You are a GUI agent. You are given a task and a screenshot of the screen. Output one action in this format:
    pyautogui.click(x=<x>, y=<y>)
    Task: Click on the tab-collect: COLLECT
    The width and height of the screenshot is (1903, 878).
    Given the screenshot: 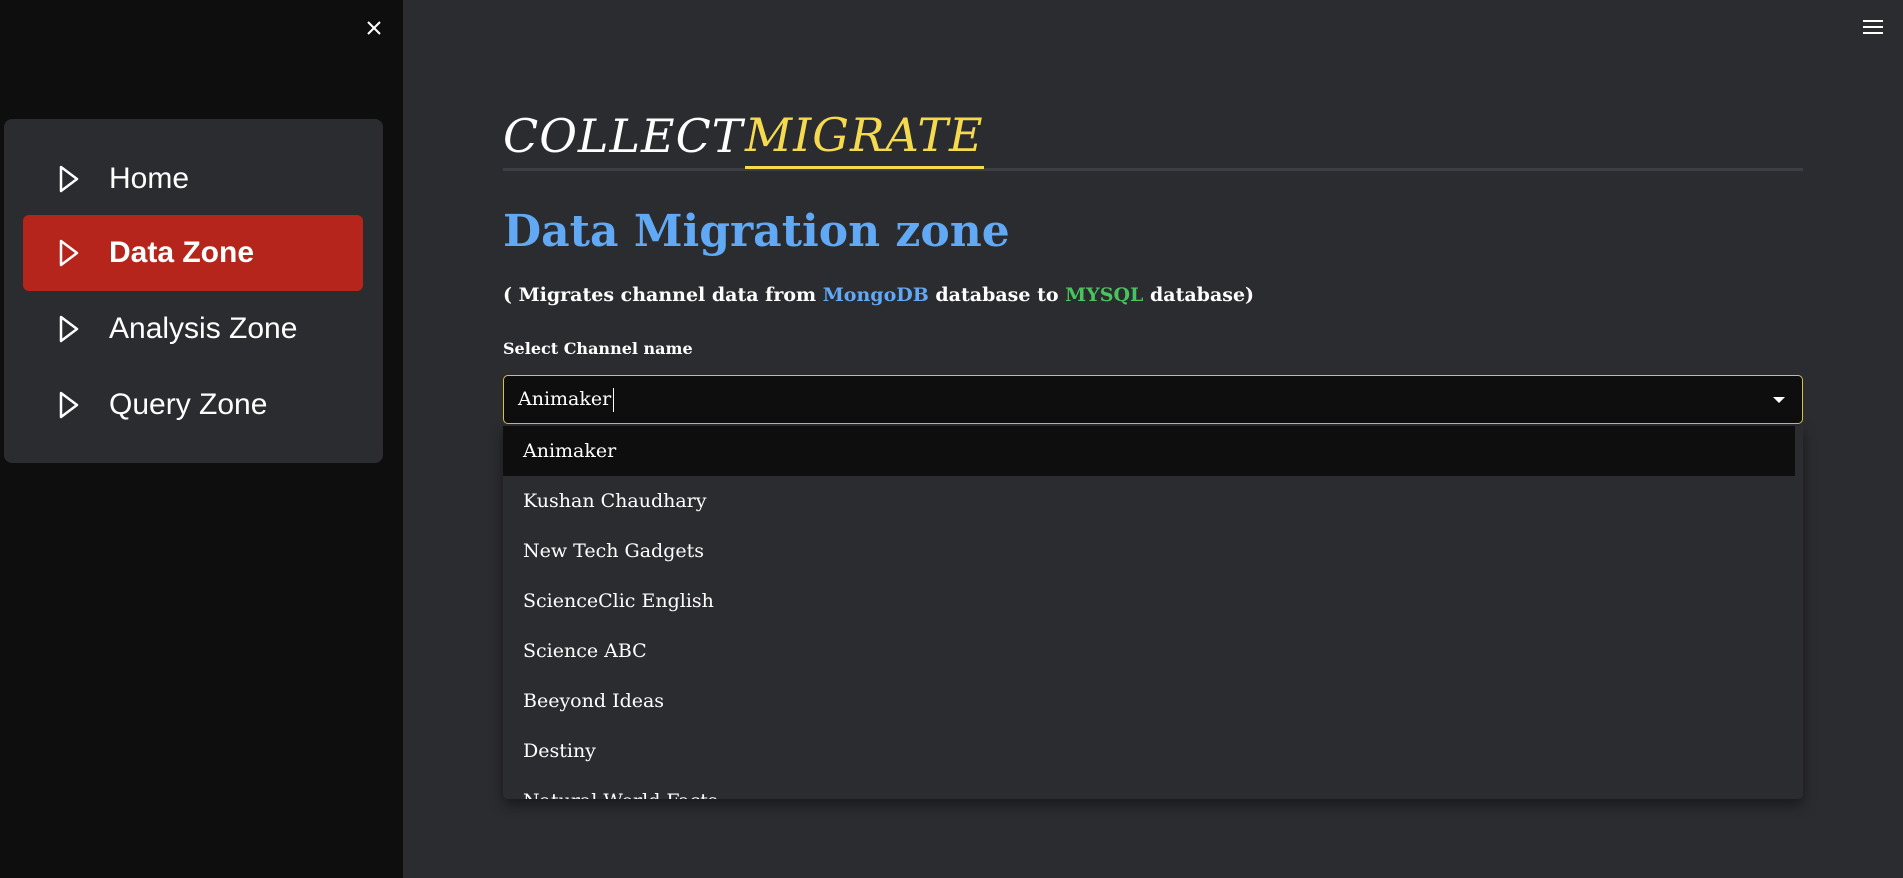 What is the action you would take?
    pyautogui.click(x=623, y=136)
    